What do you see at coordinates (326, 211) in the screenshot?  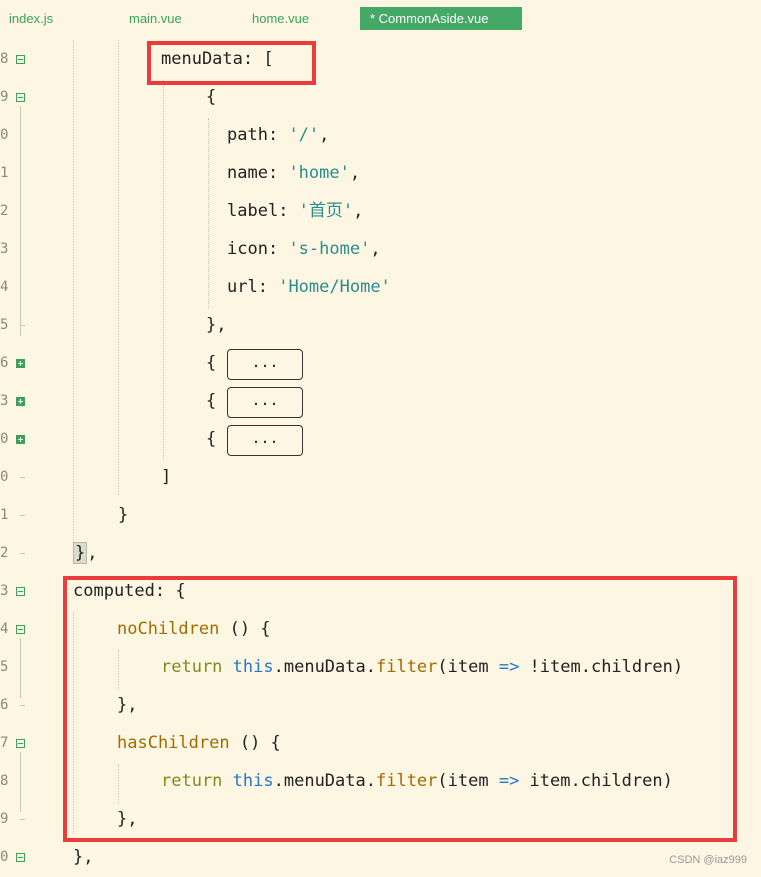 I see `string-literal: '首页'` at bounding box center [326, 211].